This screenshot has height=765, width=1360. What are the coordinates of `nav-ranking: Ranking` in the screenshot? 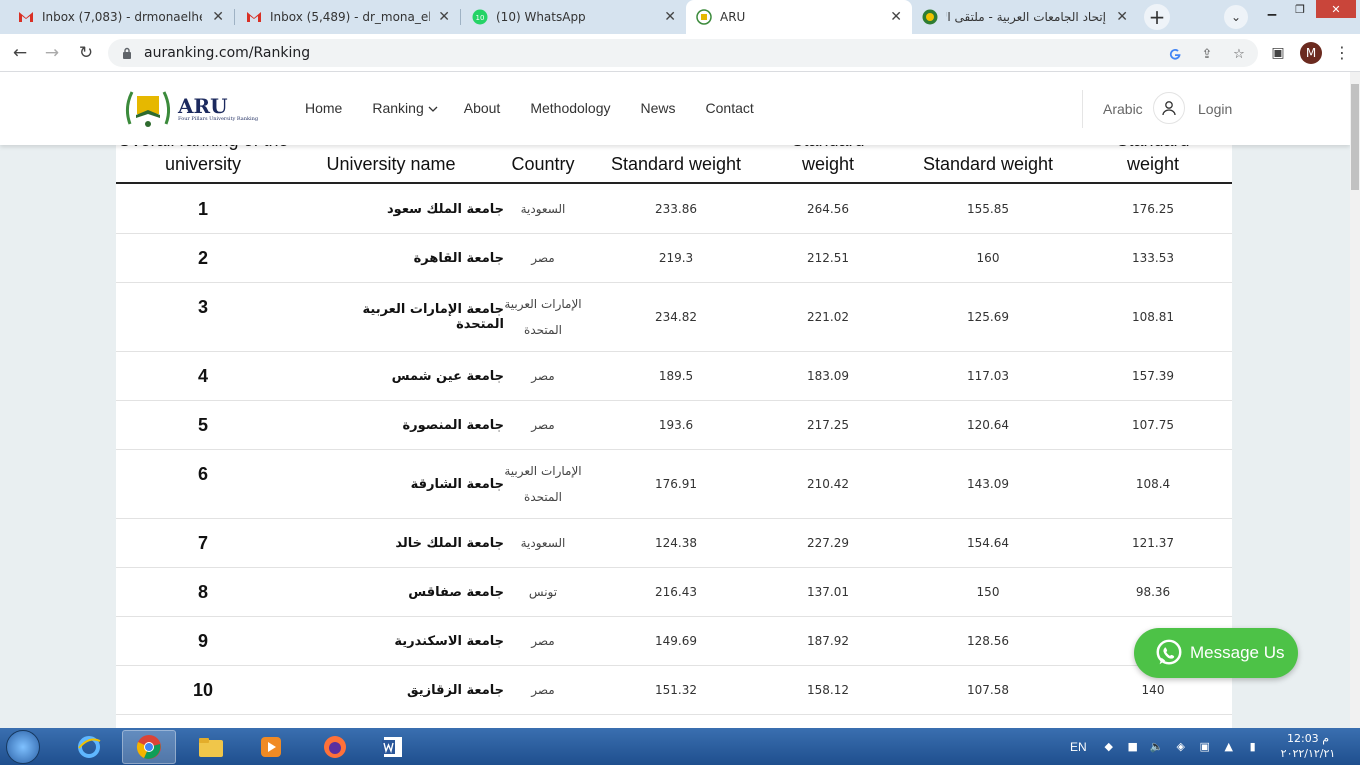 It's located at (397, 108).